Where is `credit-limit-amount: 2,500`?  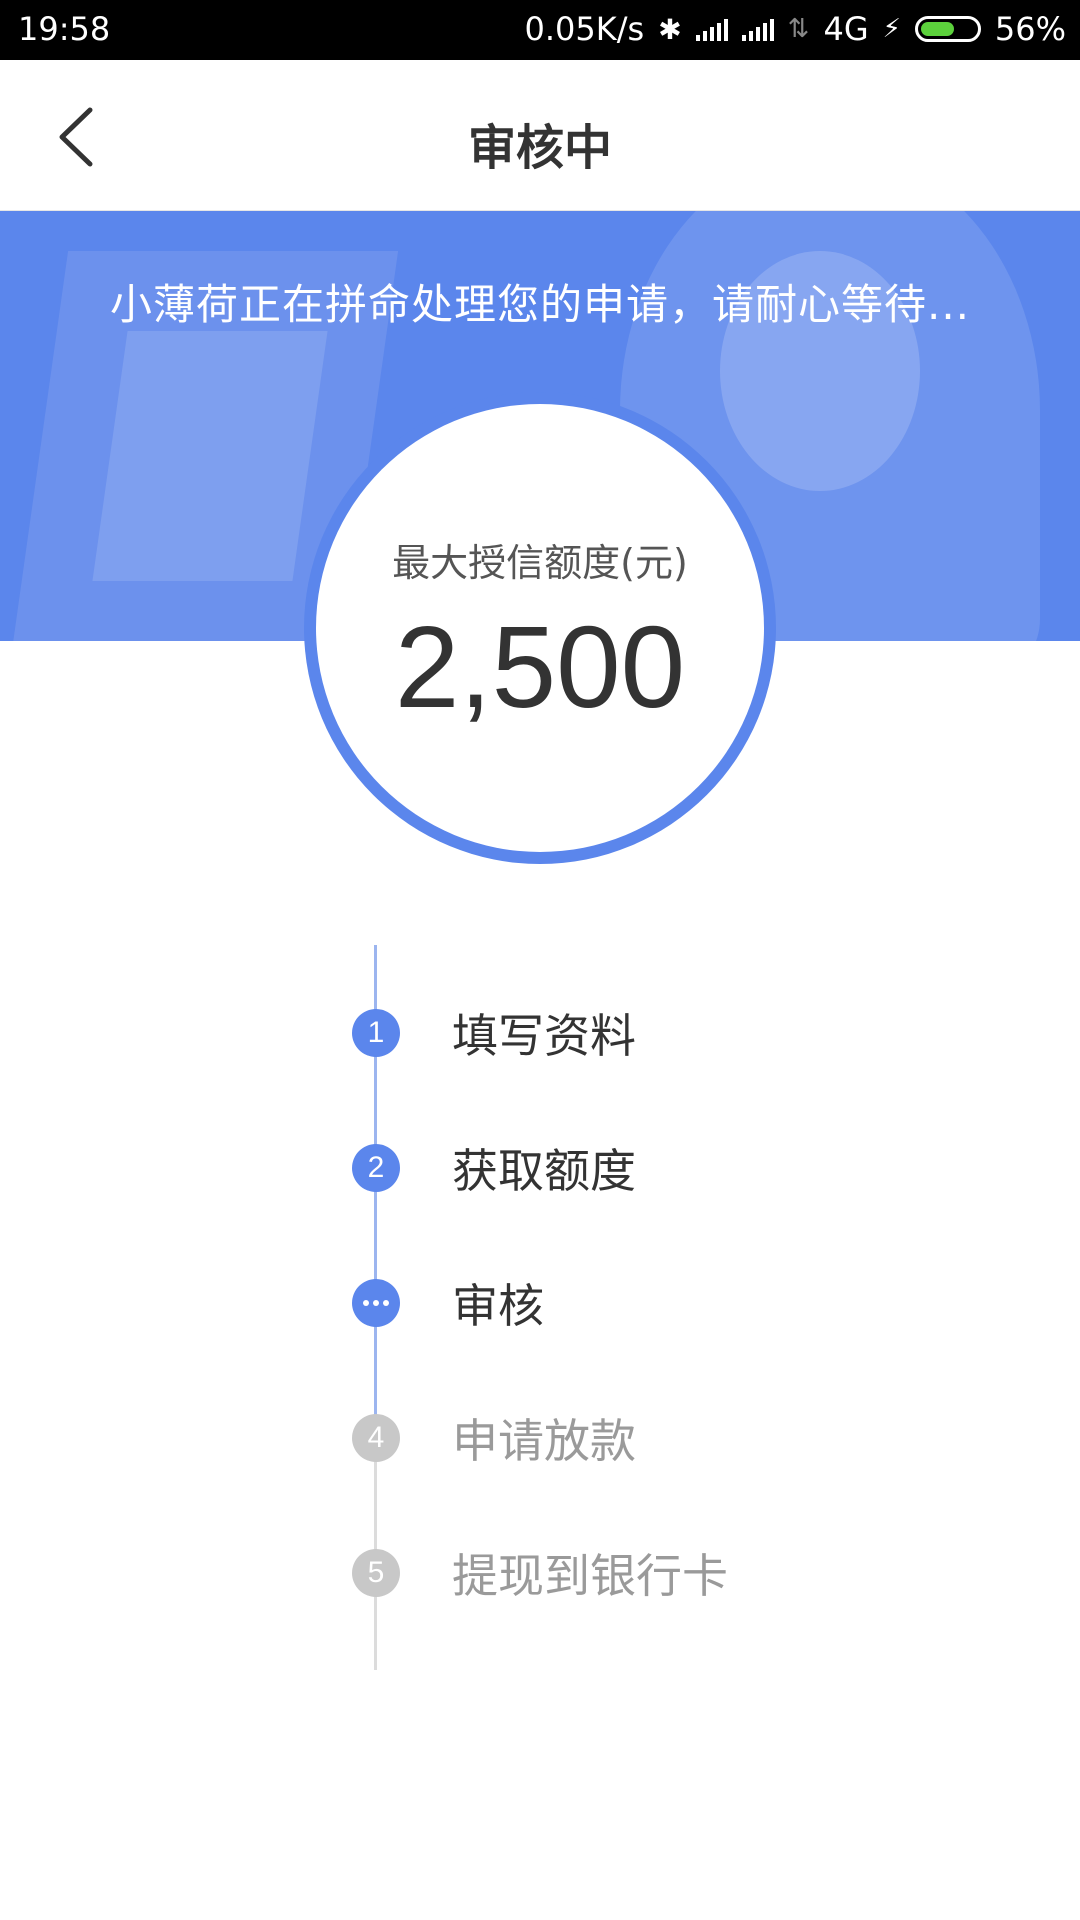 credit-limit-amount: 2,500 is located at coordinates (540, 667).